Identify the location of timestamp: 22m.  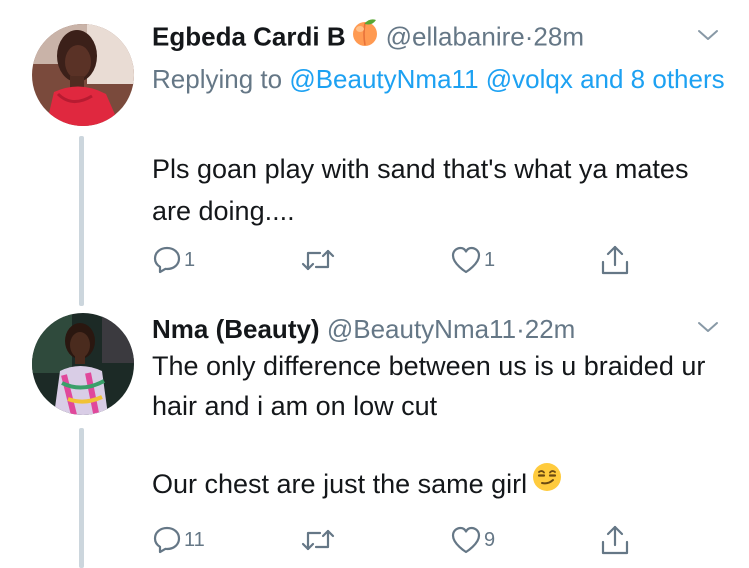
(550, 329).